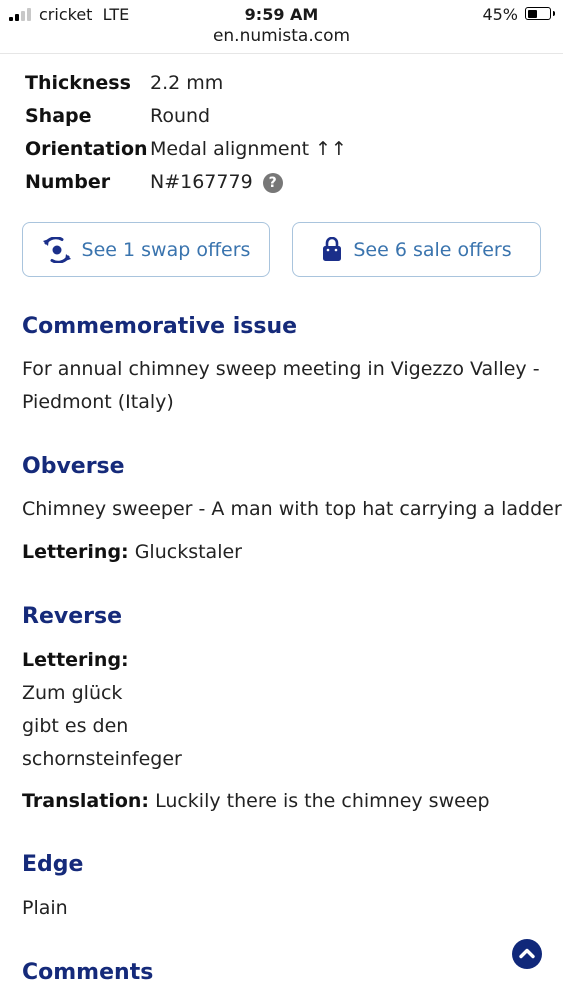 The image size is (563, 1000). I want to click on battery-icon, so click(540, 13).